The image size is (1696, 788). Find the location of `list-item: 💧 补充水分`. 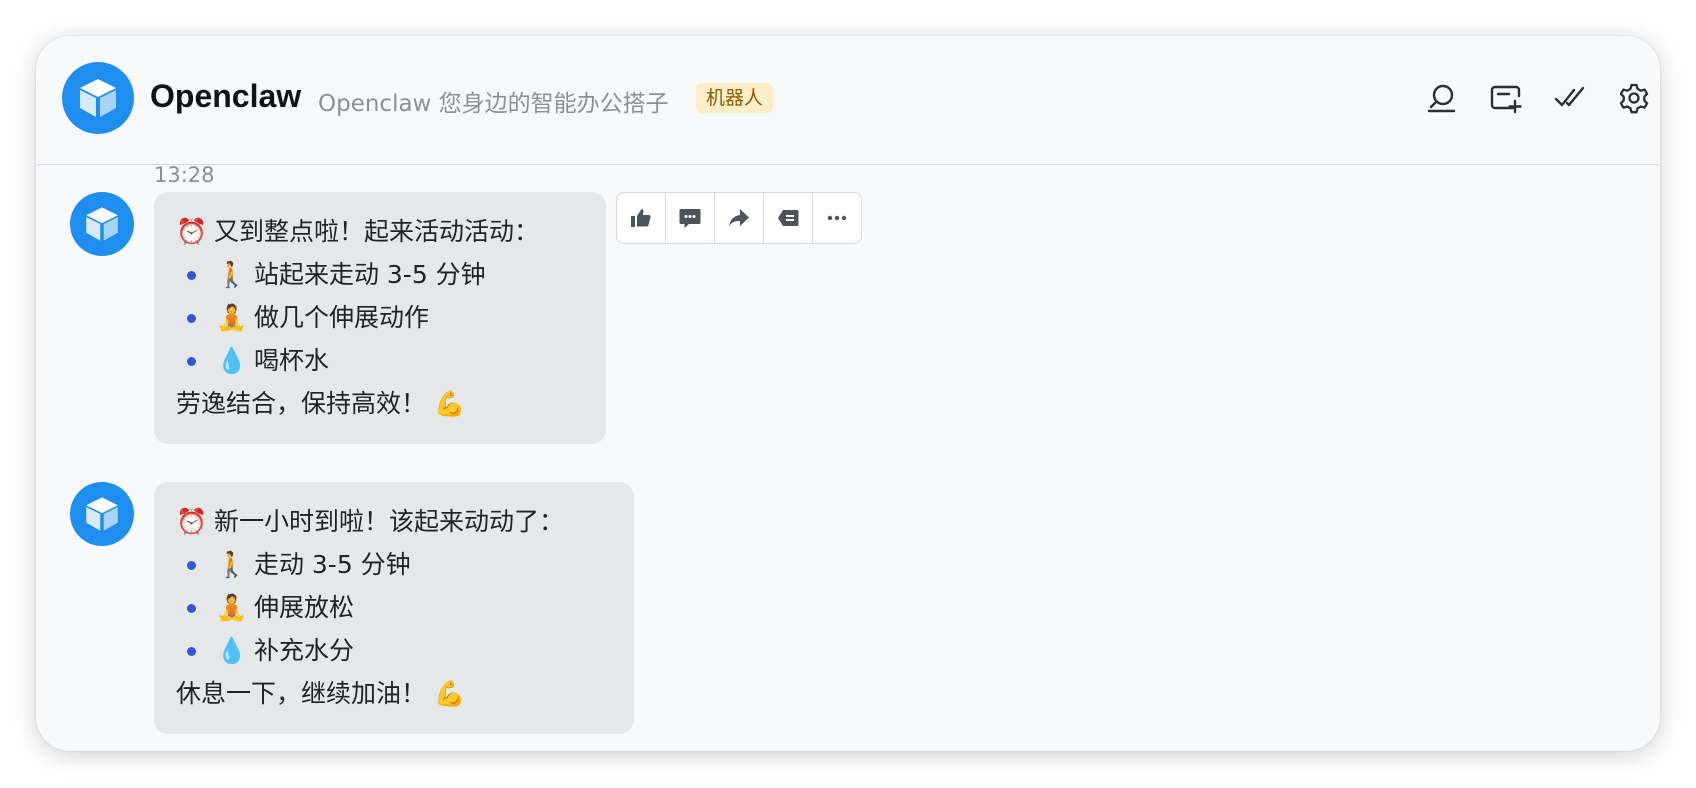

list-item: 💧 补充水分 is located at coordinates (393, 650).